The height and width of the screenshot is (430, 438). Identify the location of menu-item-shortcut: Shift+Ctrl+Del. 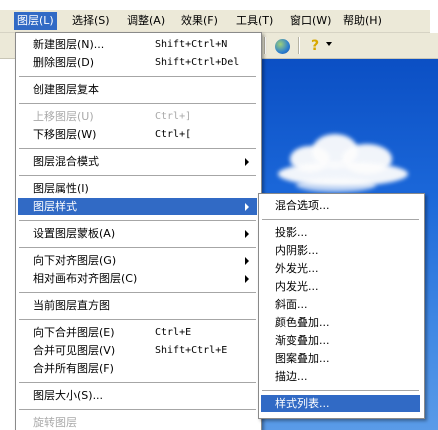
(197, 62).